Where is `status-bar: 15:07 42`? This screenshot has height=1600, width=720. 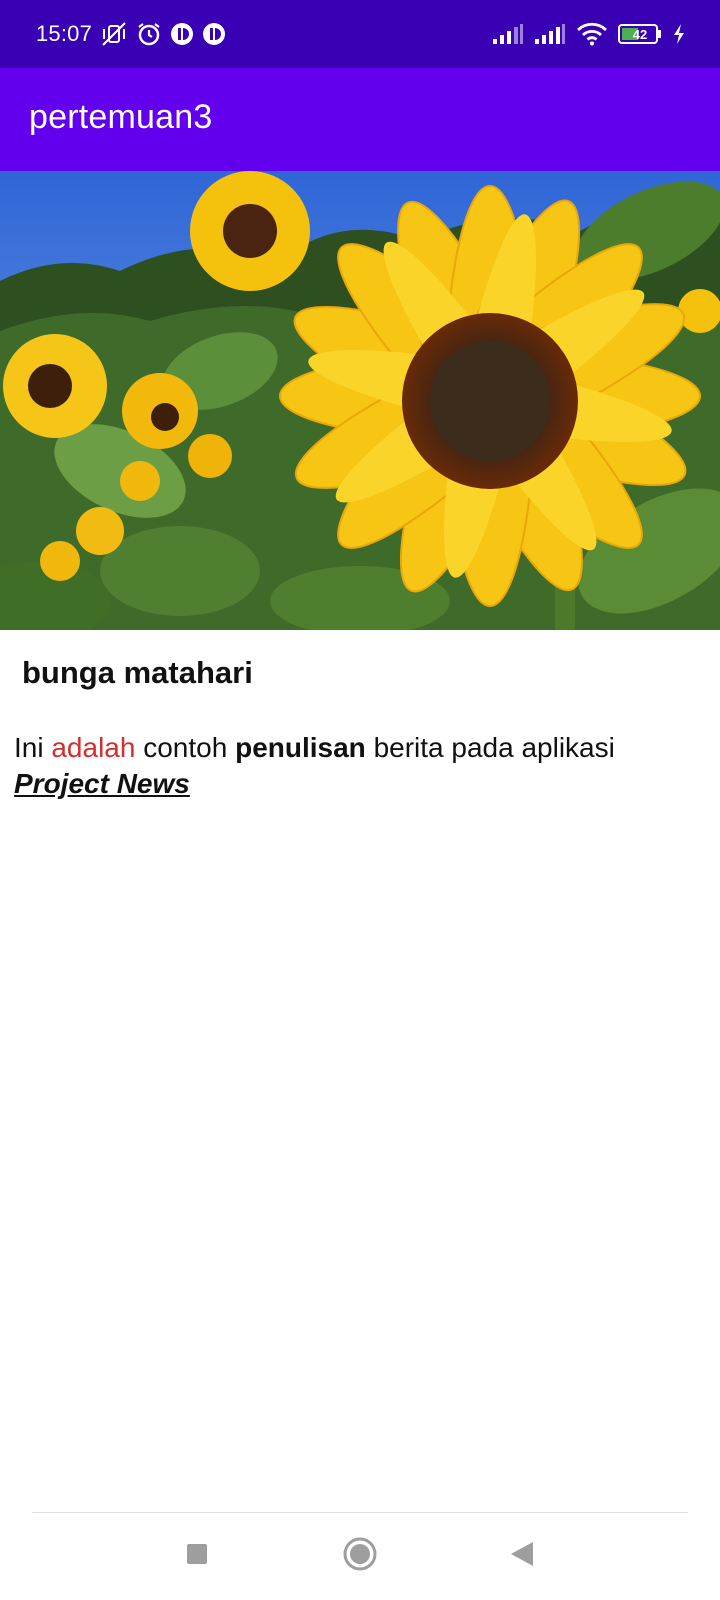
status-bar: 15:07 42 is located at coordinates (360, 34).